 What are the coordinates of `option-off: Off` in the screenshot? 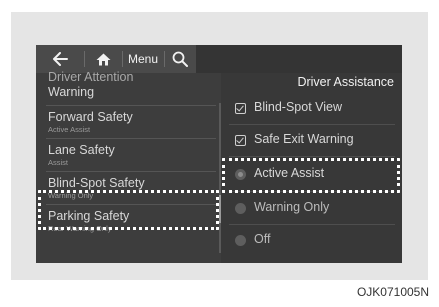 It's located at (311, 240).